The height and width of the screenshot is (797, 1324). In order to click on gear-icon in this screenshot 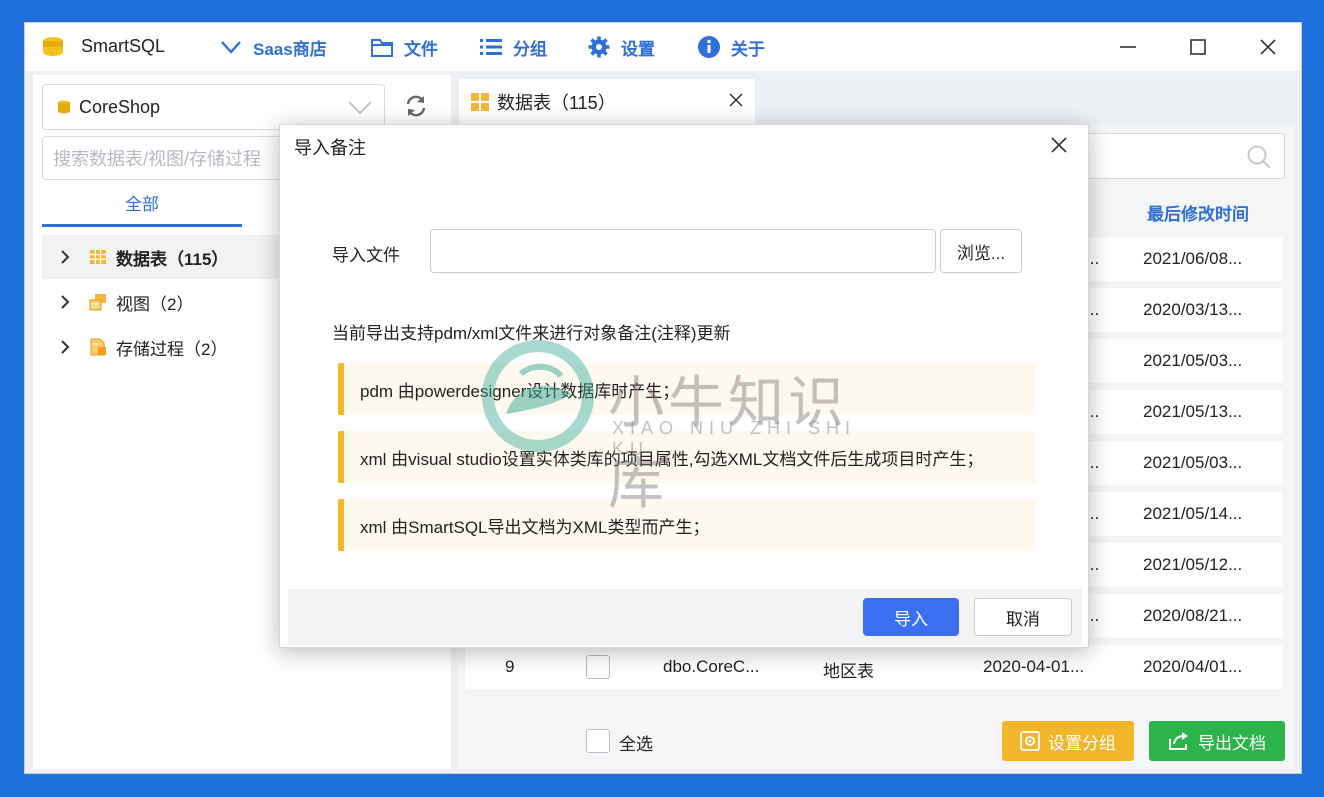, I will do `click(599, 47)`.